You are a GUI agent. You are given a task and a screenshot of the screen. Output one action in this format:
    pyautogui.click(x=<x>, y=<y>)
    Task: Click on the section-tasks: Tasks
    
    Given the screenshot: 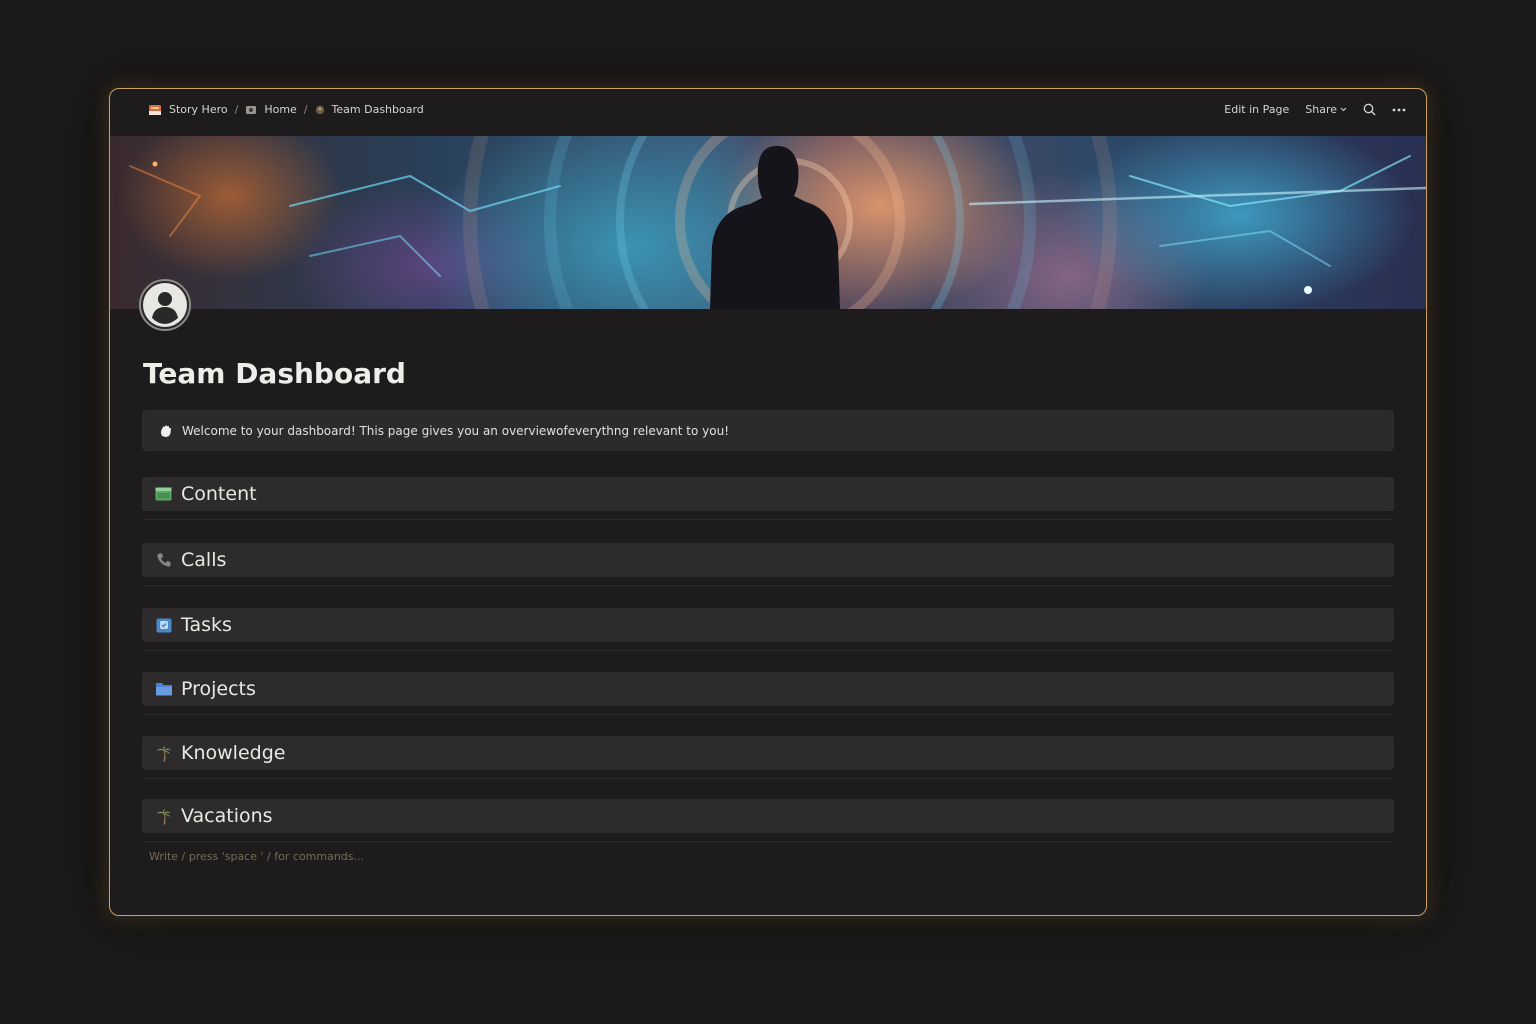 What is the action you would take?
    pyautogui.click(x=768, y=629)
    